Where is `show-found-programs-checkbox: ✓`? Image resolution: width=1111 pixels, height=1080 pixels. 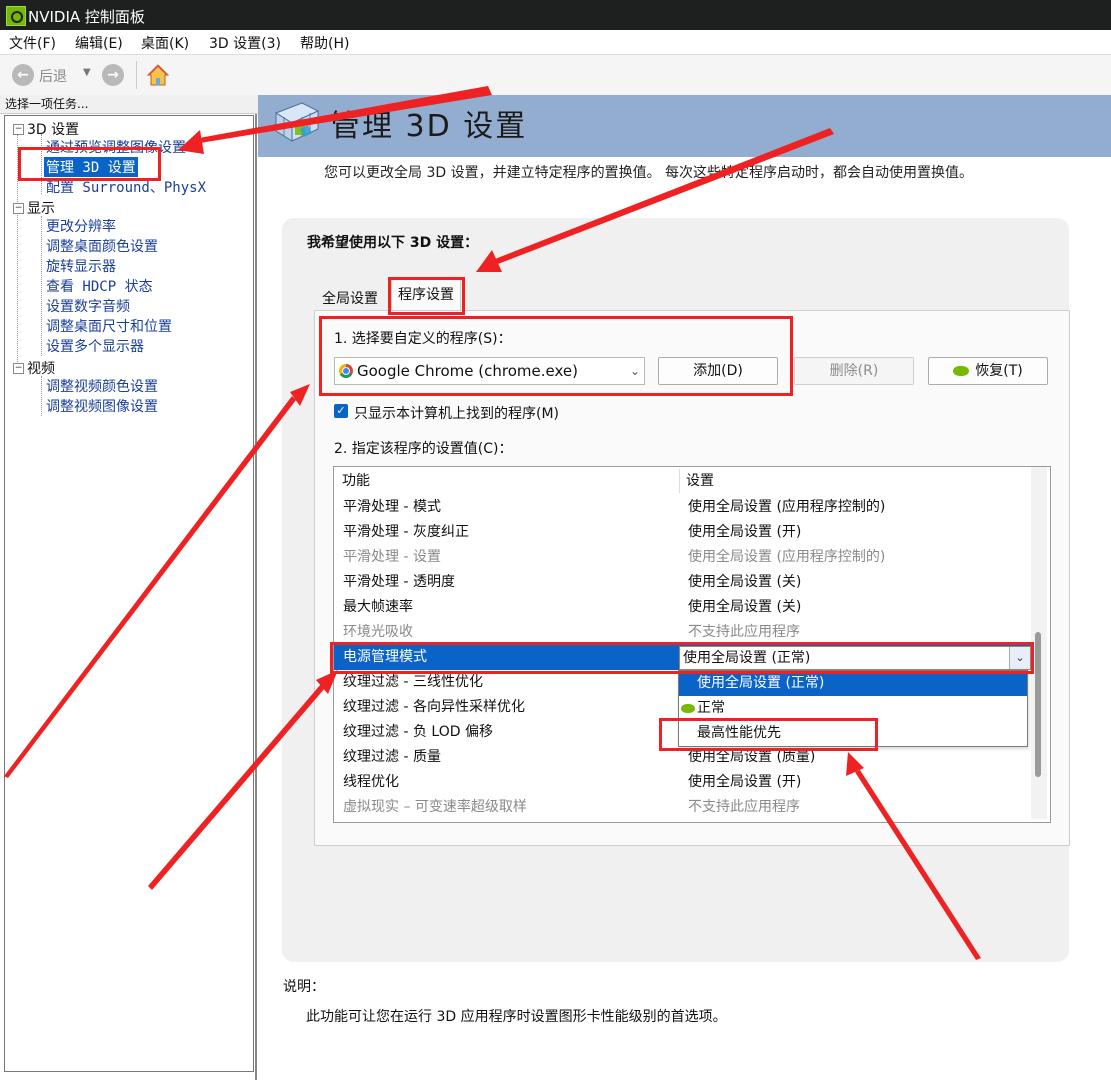
show-found-programs-checkbox: ✓ is located at coordinates (341, 411).